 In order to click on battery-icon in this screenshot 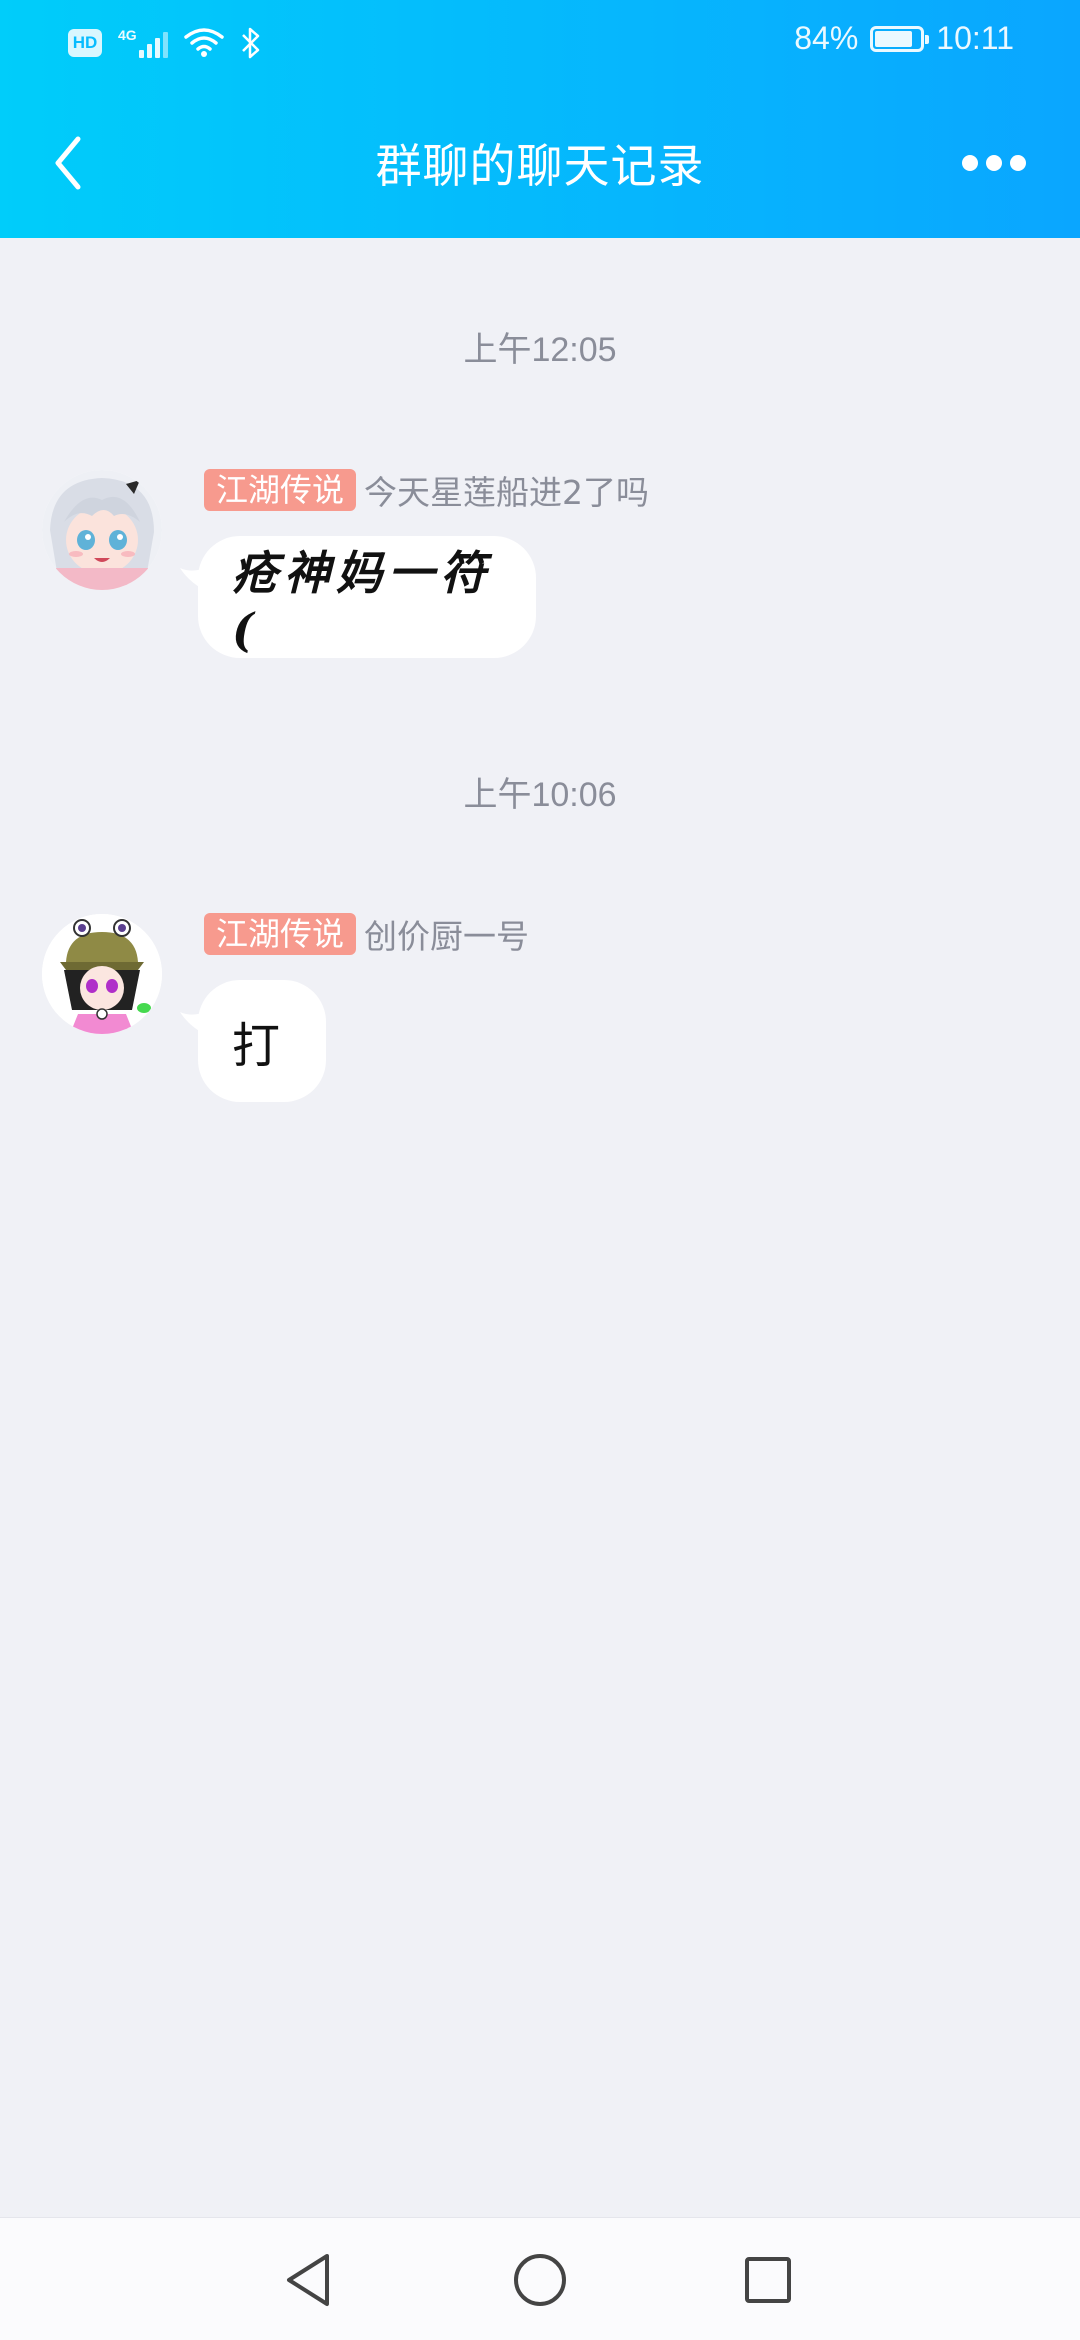, I will do `click(900, 38)`.